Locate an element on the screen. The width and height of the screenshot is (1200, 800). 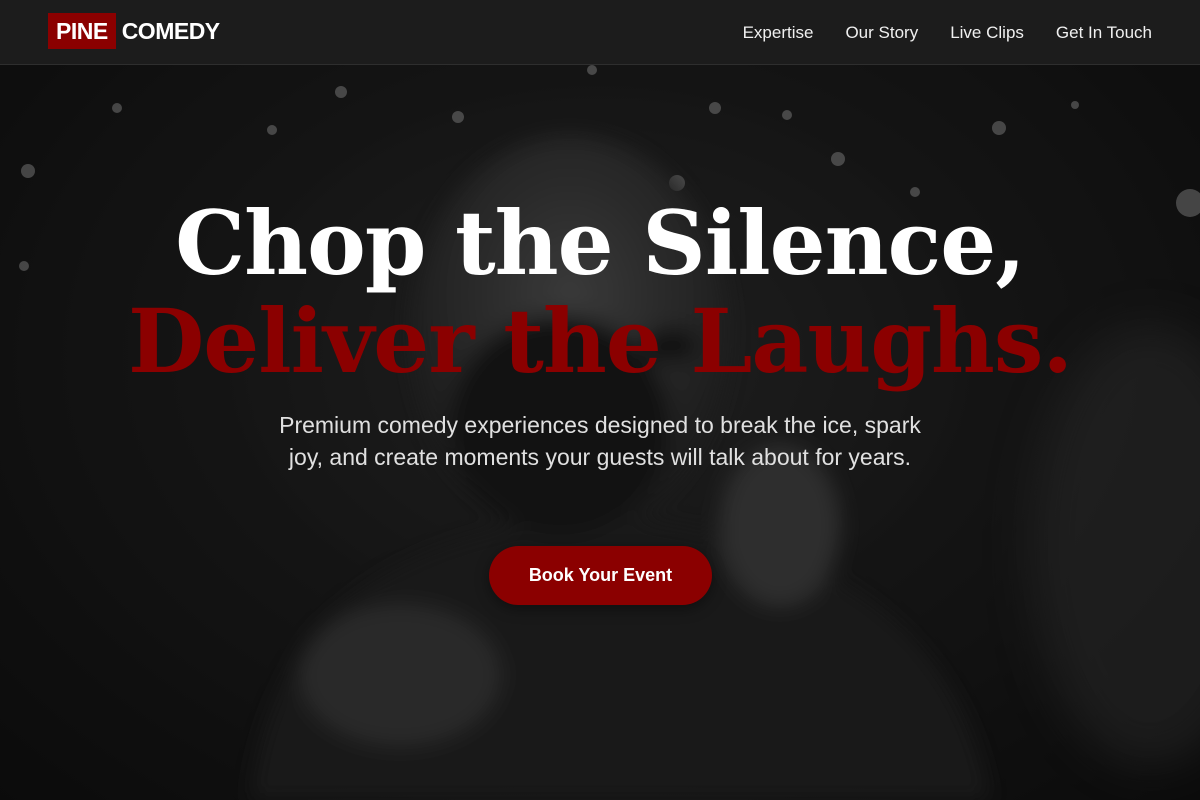
nav-link-our-story: Our Story is located at coordinates (881, 32).